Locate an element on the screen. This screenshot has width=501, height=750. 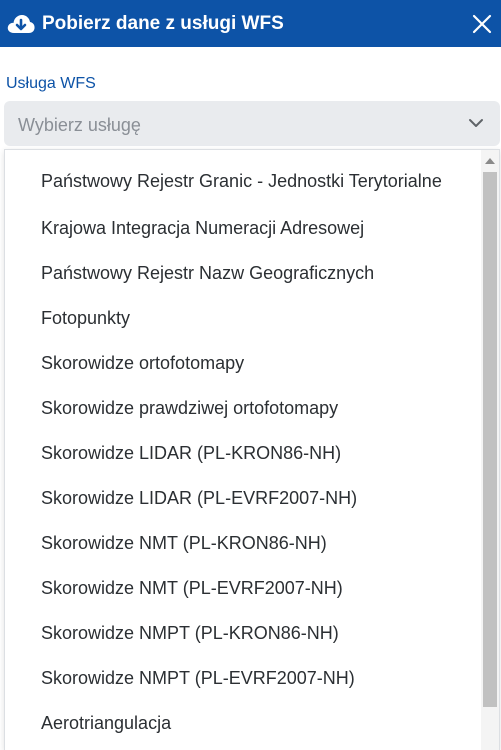
chevron-down-icon is located at coordinates (476, 122).